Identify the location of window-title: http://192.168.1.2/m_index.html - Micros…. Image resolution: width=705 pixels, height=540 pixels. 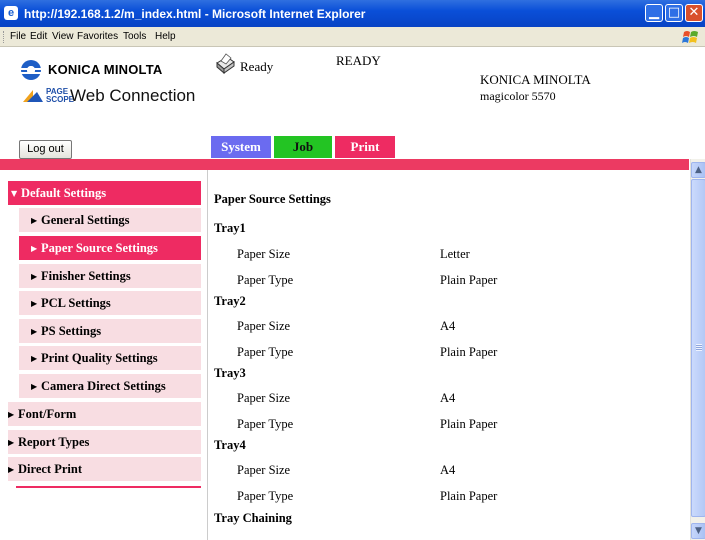
(195, 14).